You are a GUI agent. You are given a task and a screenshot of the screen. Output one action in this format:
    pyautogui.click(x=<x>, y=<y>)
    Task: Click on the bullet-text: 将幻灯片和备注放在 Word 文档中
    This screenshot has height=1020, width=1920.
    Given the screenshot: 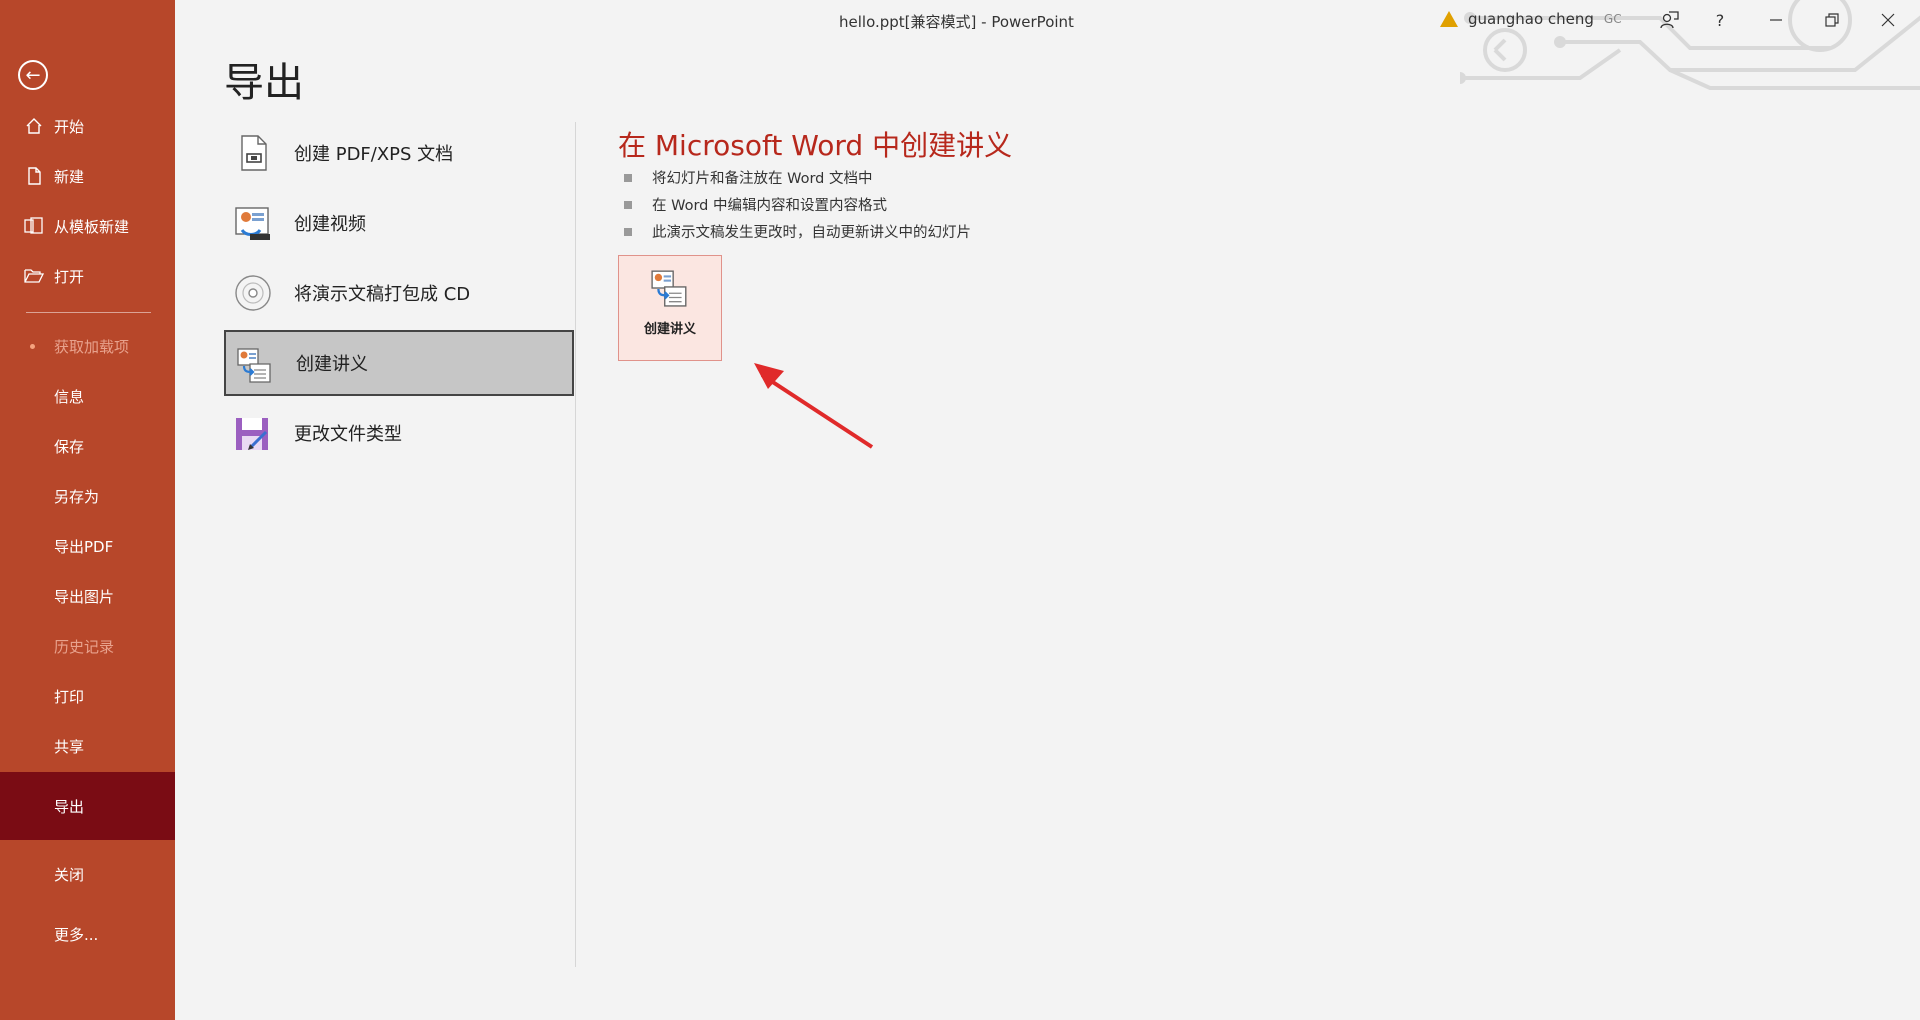 What is the action you would take?
    pyautogui.click(x=762, y=179)
    